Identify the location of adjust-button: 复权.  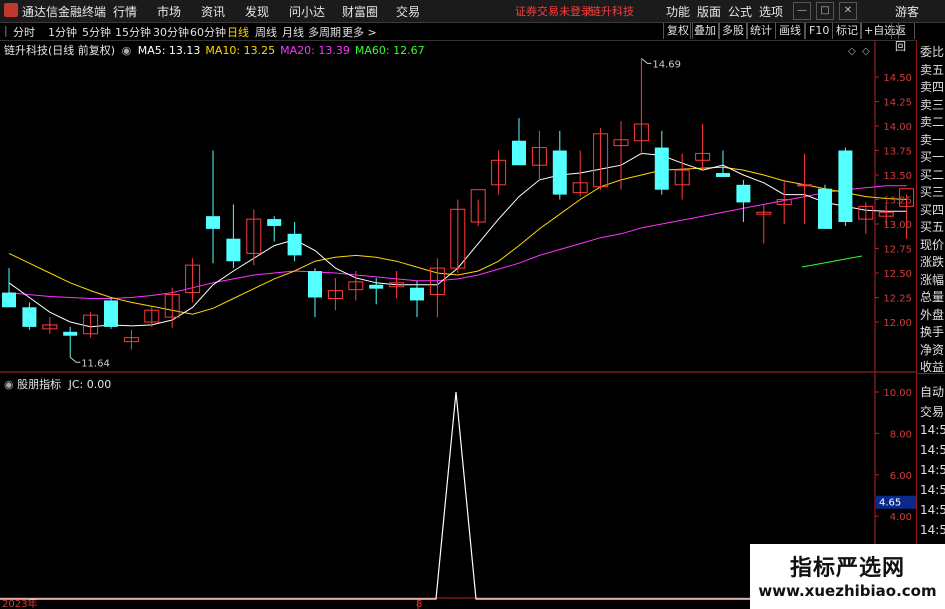
(678, 31).